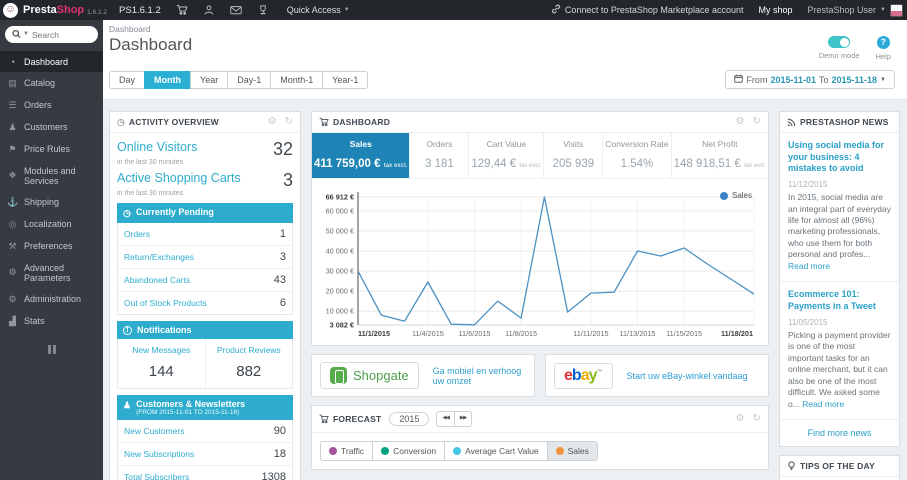 The width and height of the screenshot is (907, 480). I want to click on kpi-tile-orders: Orders 3 181, so click(440, 155).